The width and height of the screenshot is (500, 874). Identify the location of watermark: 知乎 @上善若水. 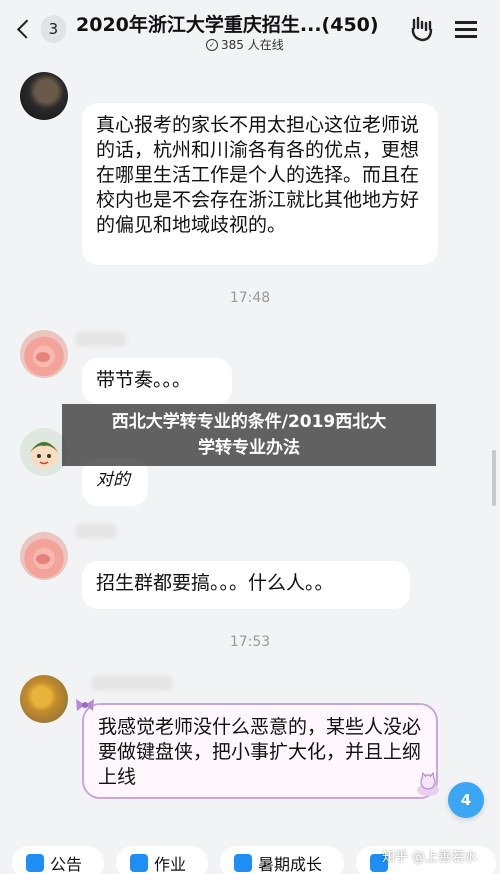
(430, 857).